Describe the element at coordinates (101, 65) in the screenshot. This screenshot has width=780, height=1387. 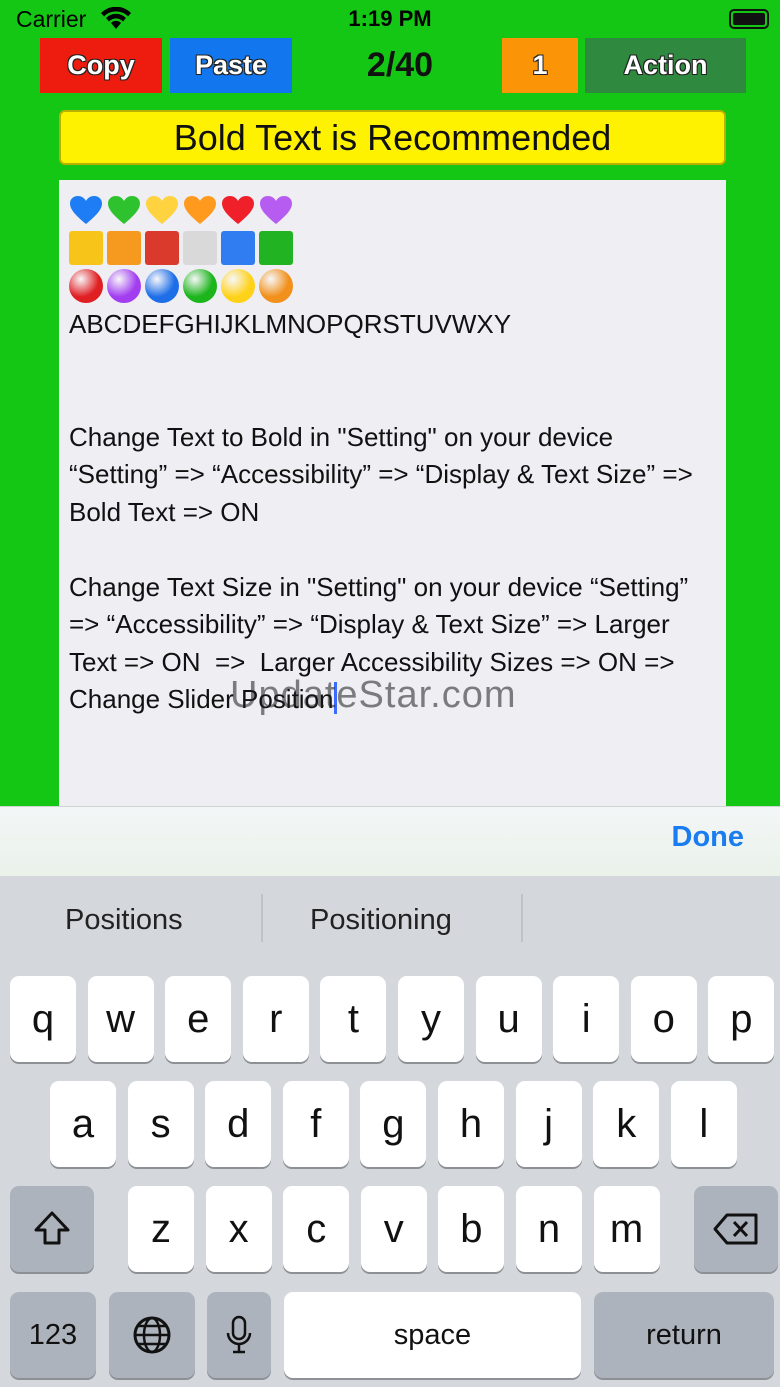
I see `copy-button: Copy` at that location.